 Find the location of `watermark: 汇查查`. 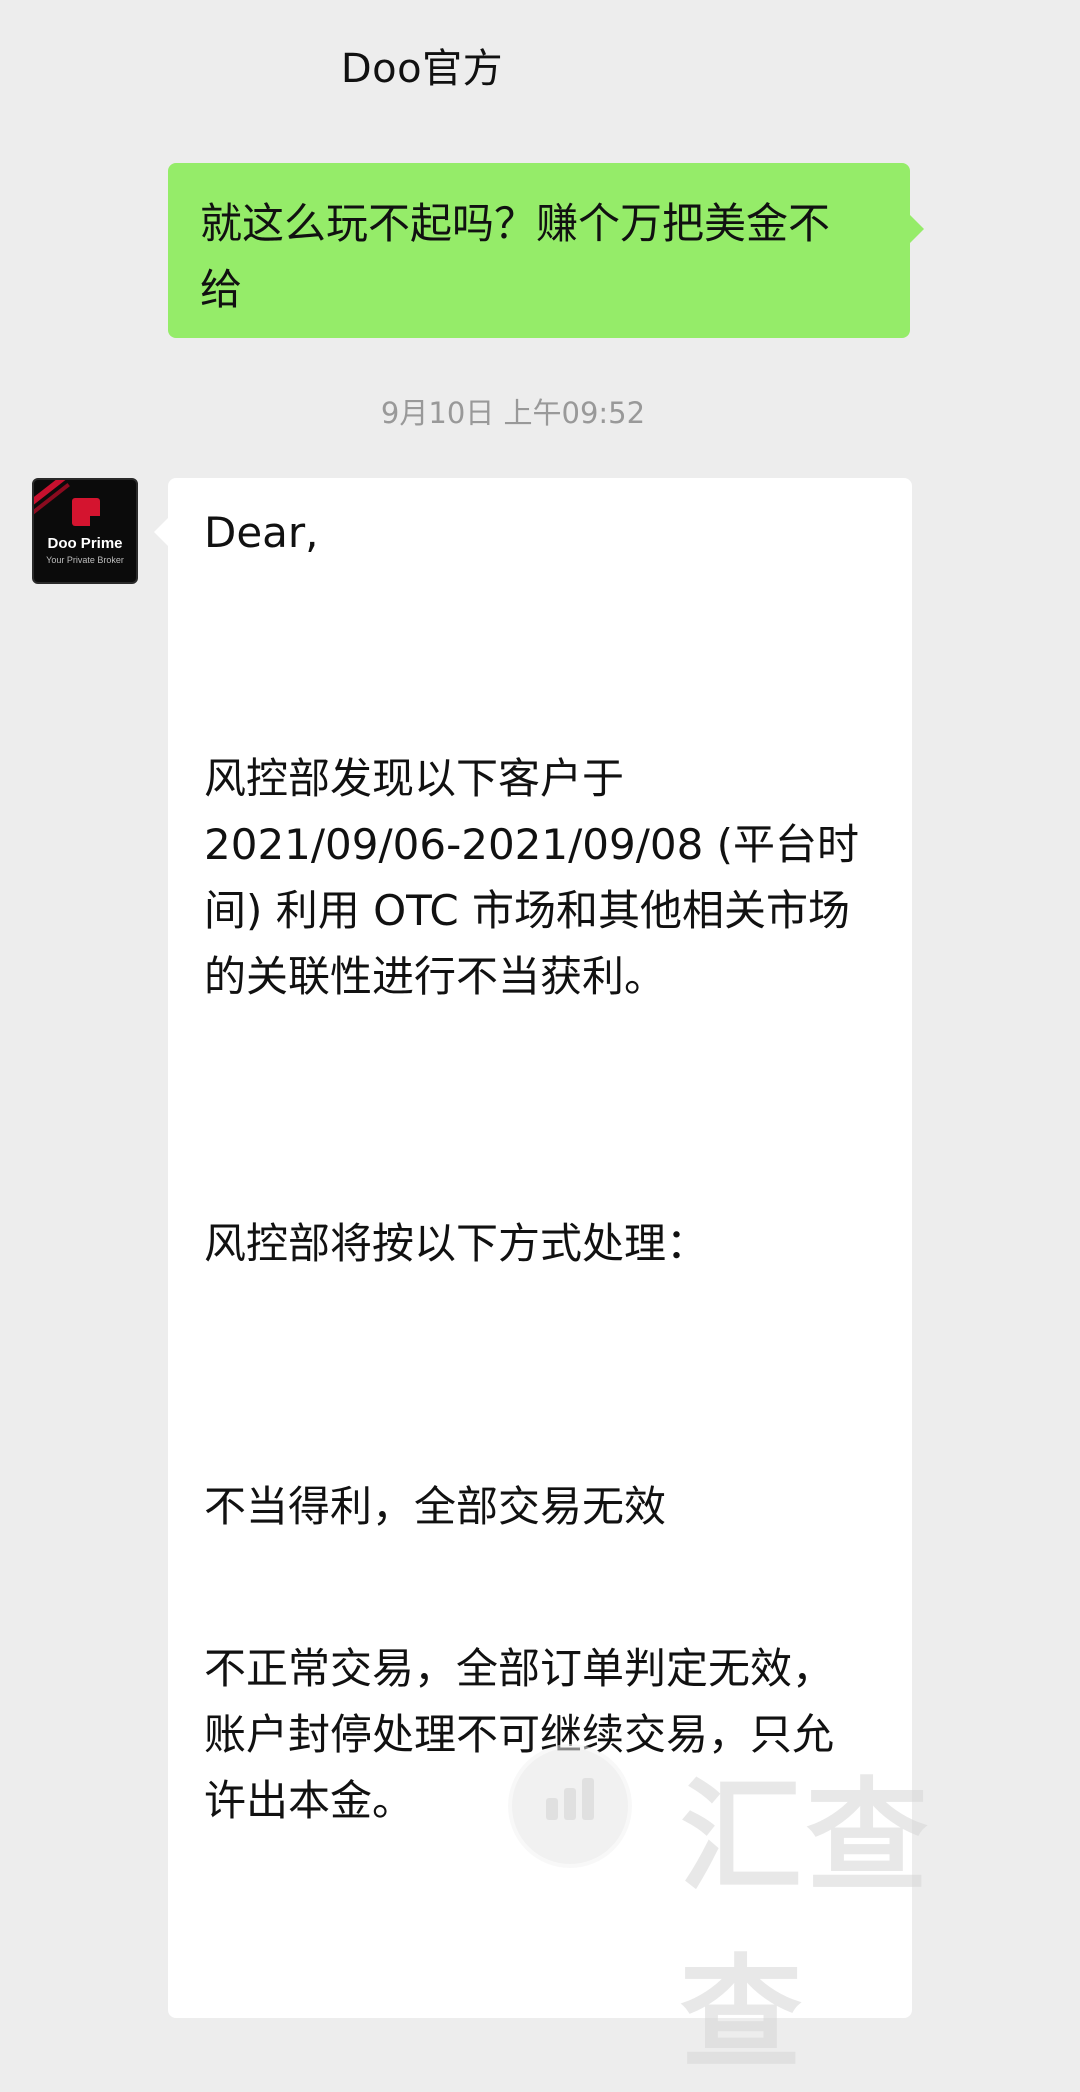

watermark: 汇查查 is located at coordinates (770, 1911).